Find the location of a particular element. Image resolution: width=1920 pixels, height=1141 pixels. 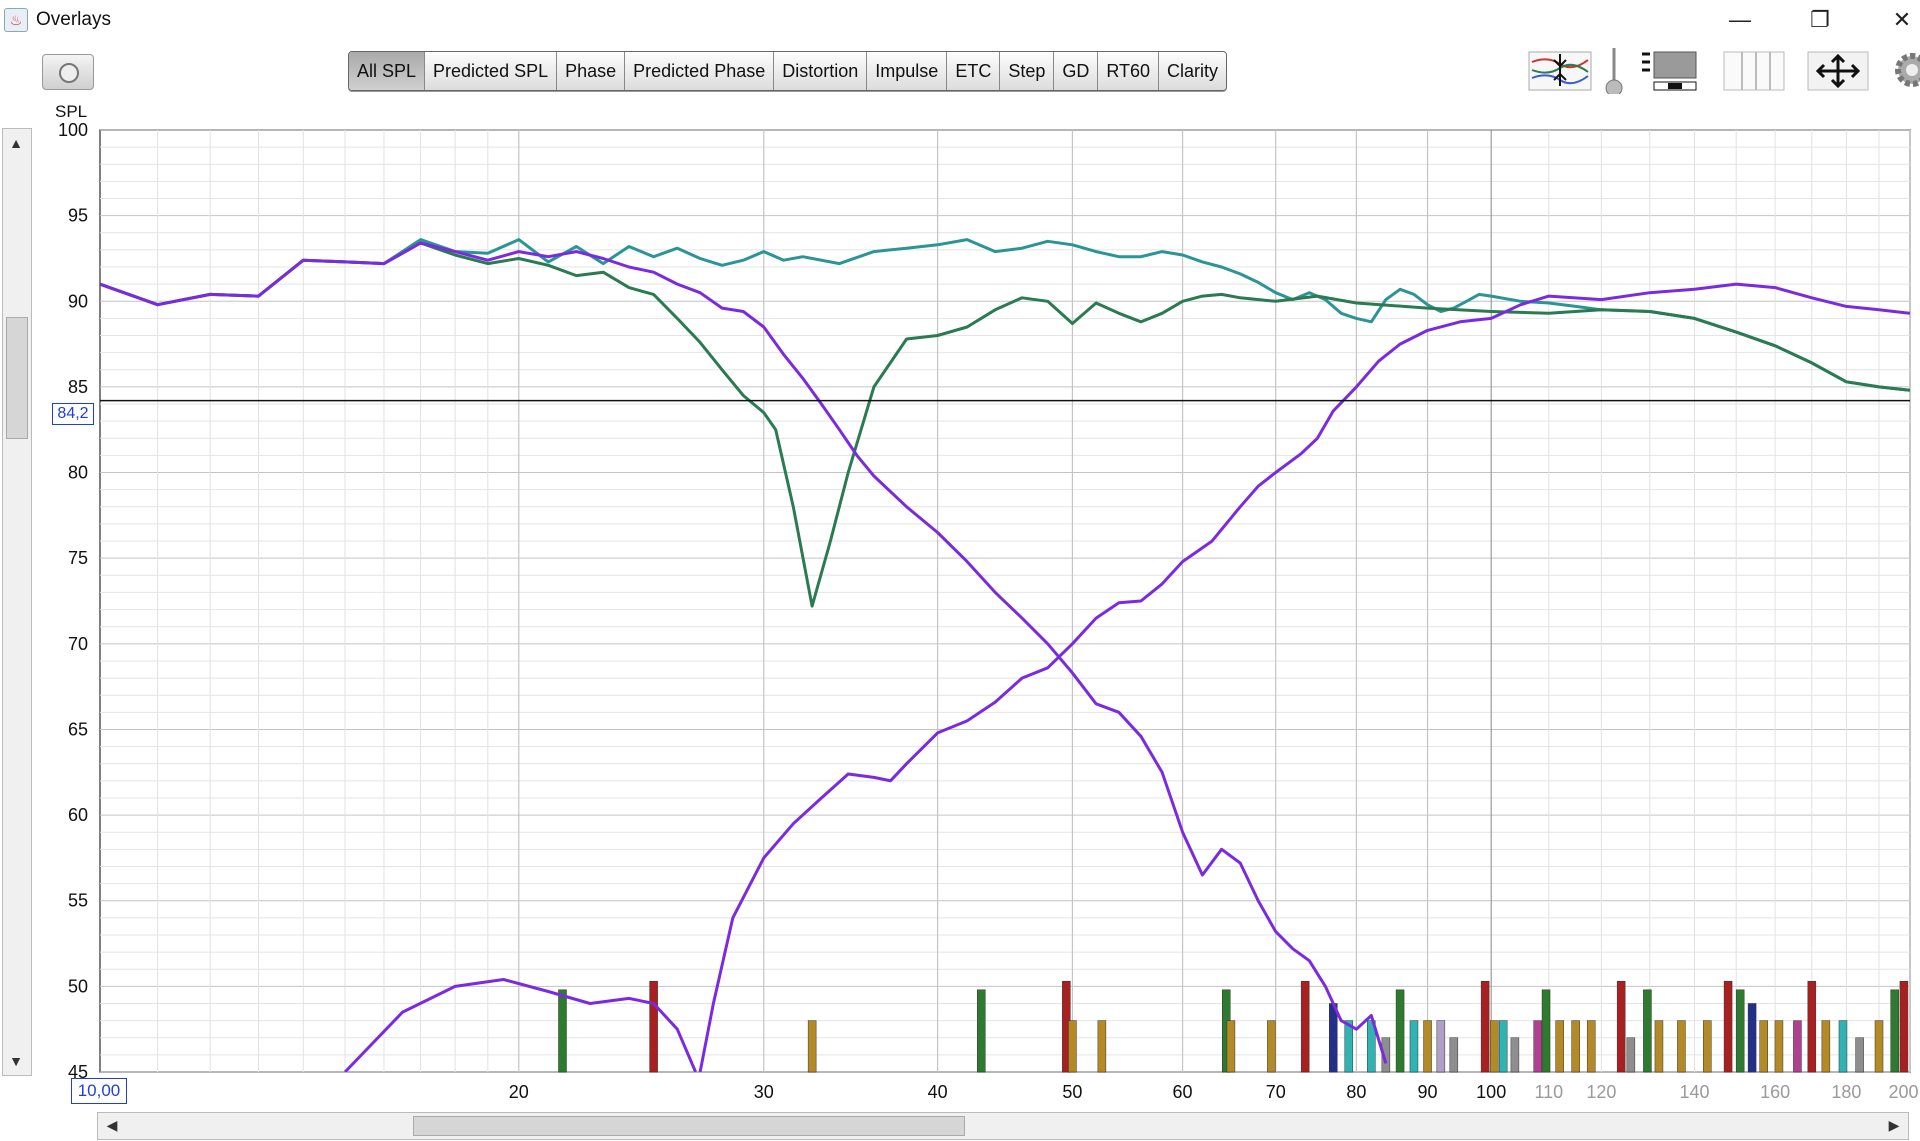

x-tick-label: 200H is located at coordinates (1904, 1092).